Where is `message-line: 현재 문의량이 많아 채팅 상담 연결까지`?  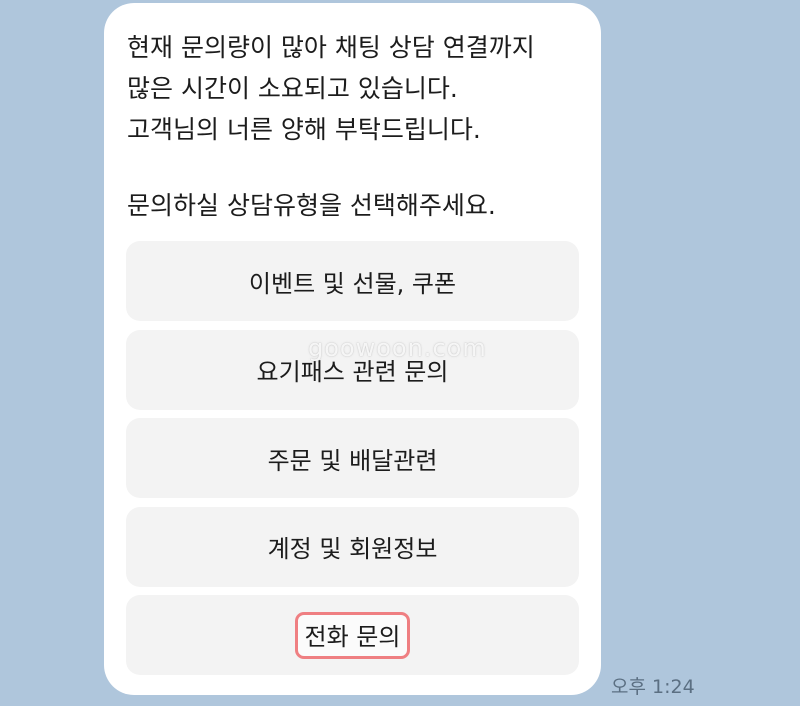 message-line: 현재 문의량이 많아 채팅 상담 연결까지 is located at coordinates (331, 47).